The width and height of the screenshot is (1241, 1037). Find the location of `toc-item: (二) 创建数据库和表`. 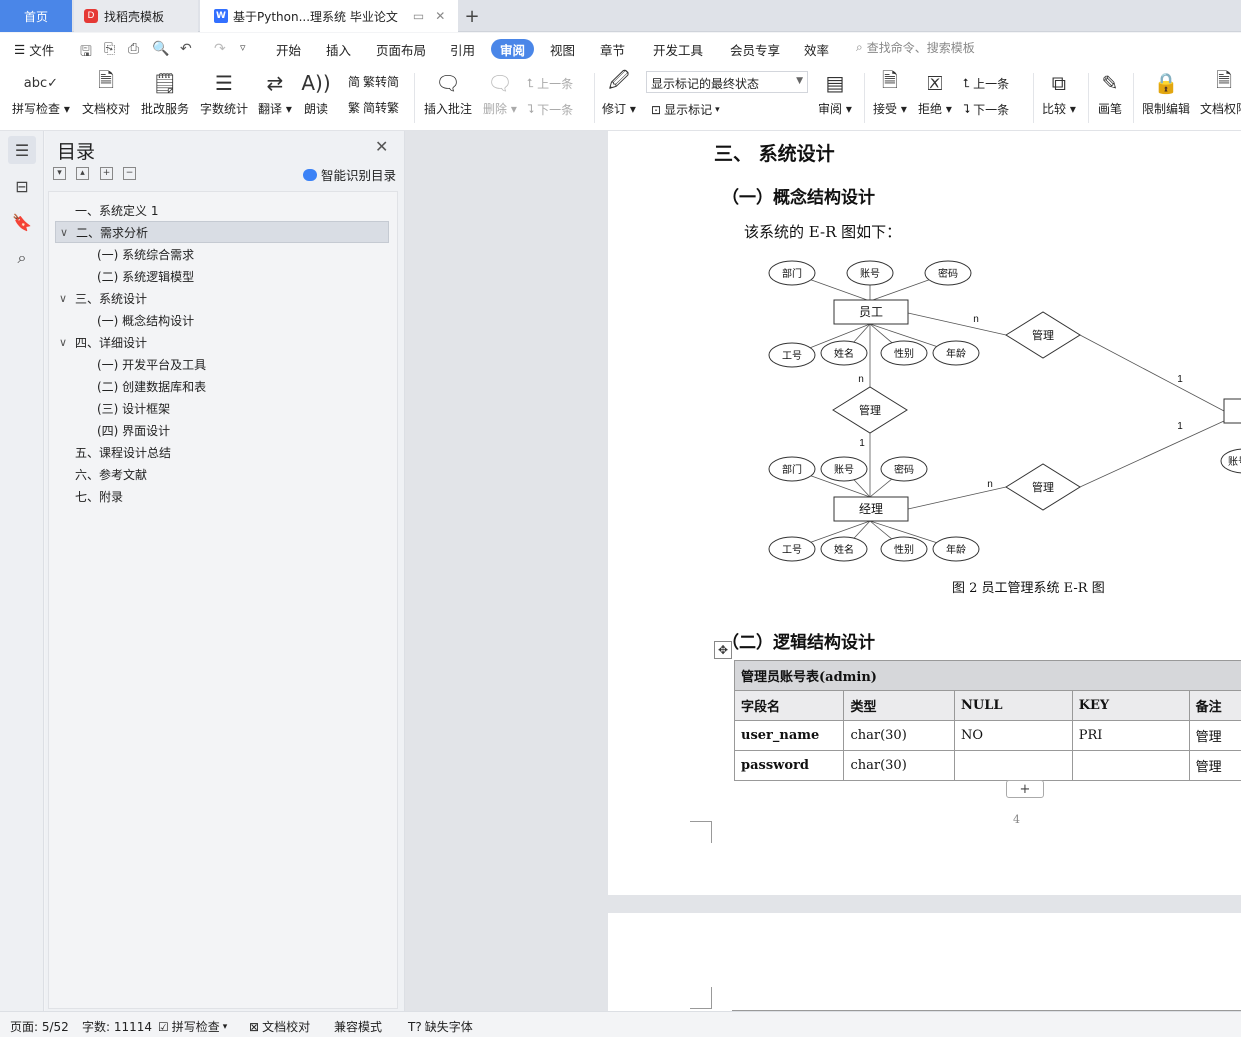

toc-item: (二) 创建数据库和表 is located at coordinates (151, 386).